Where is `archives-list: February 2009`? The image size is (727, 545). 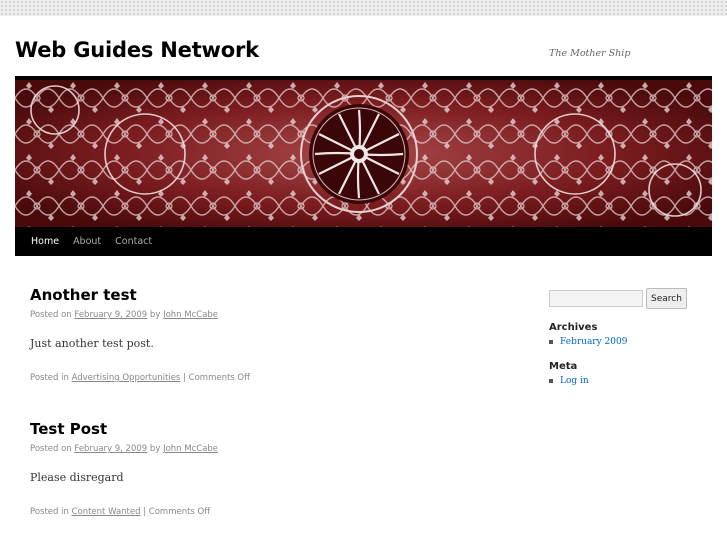 archives-list: February 2009 is located at coordinates (629, 342).